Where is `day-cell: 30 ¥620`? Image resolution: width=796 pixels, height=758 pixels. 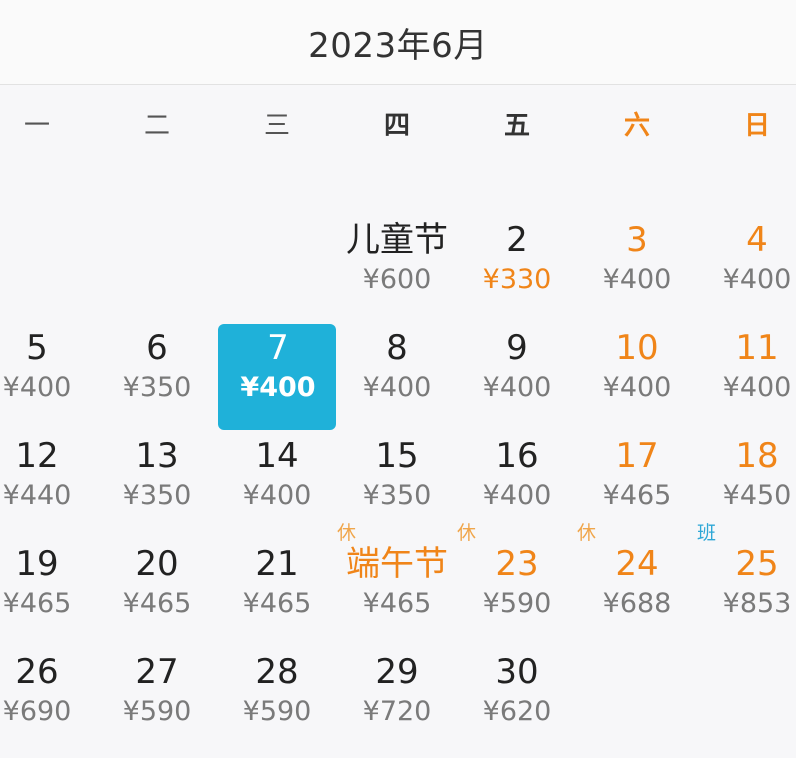
day-cell: 30 ¥620 is located at coordinates (517, 704).